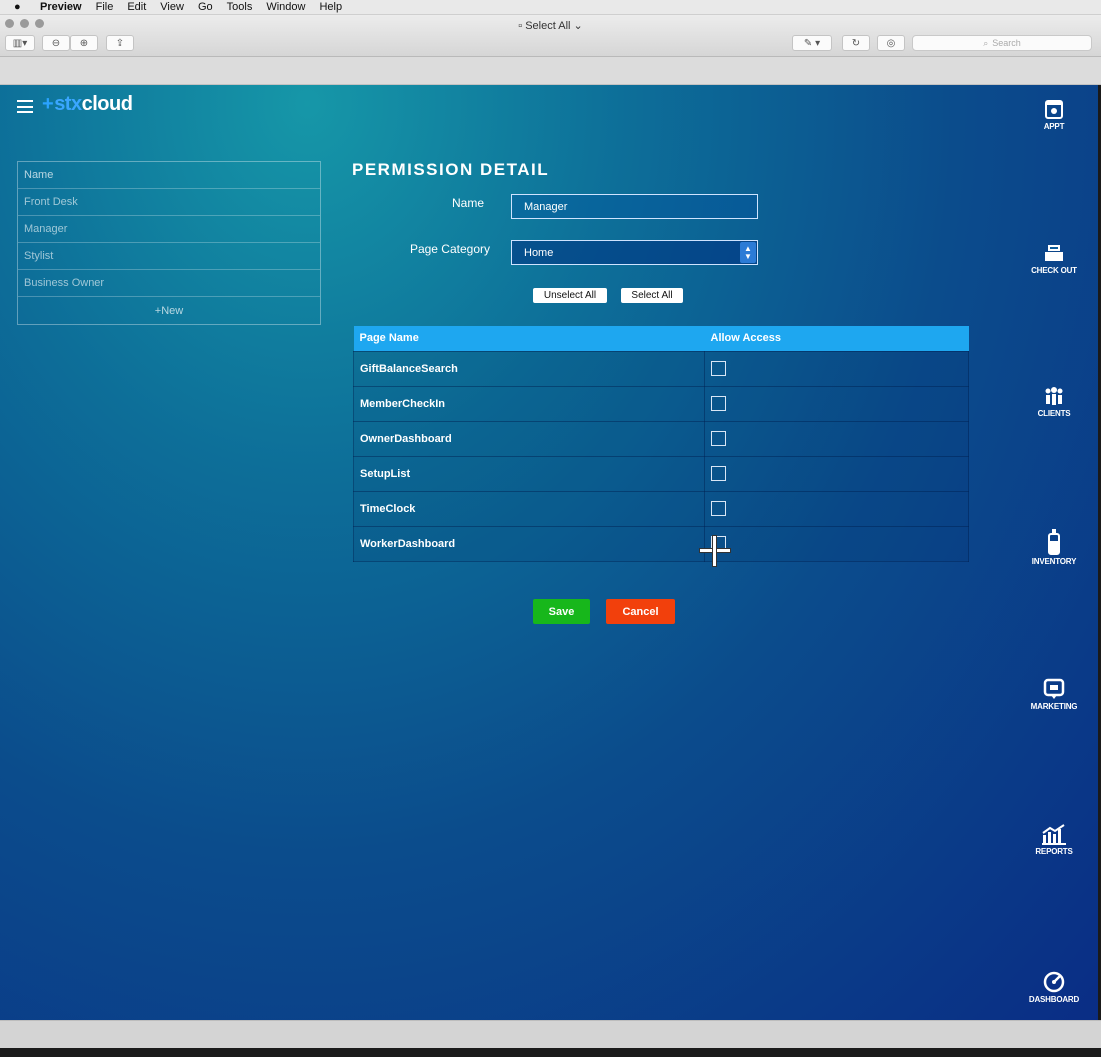 The height and width of the screenshot is (1057, 1101). Describe the element at coordinates (169, 229) in the screenshot. I see `name-list-item-manager: Manager` at that location.